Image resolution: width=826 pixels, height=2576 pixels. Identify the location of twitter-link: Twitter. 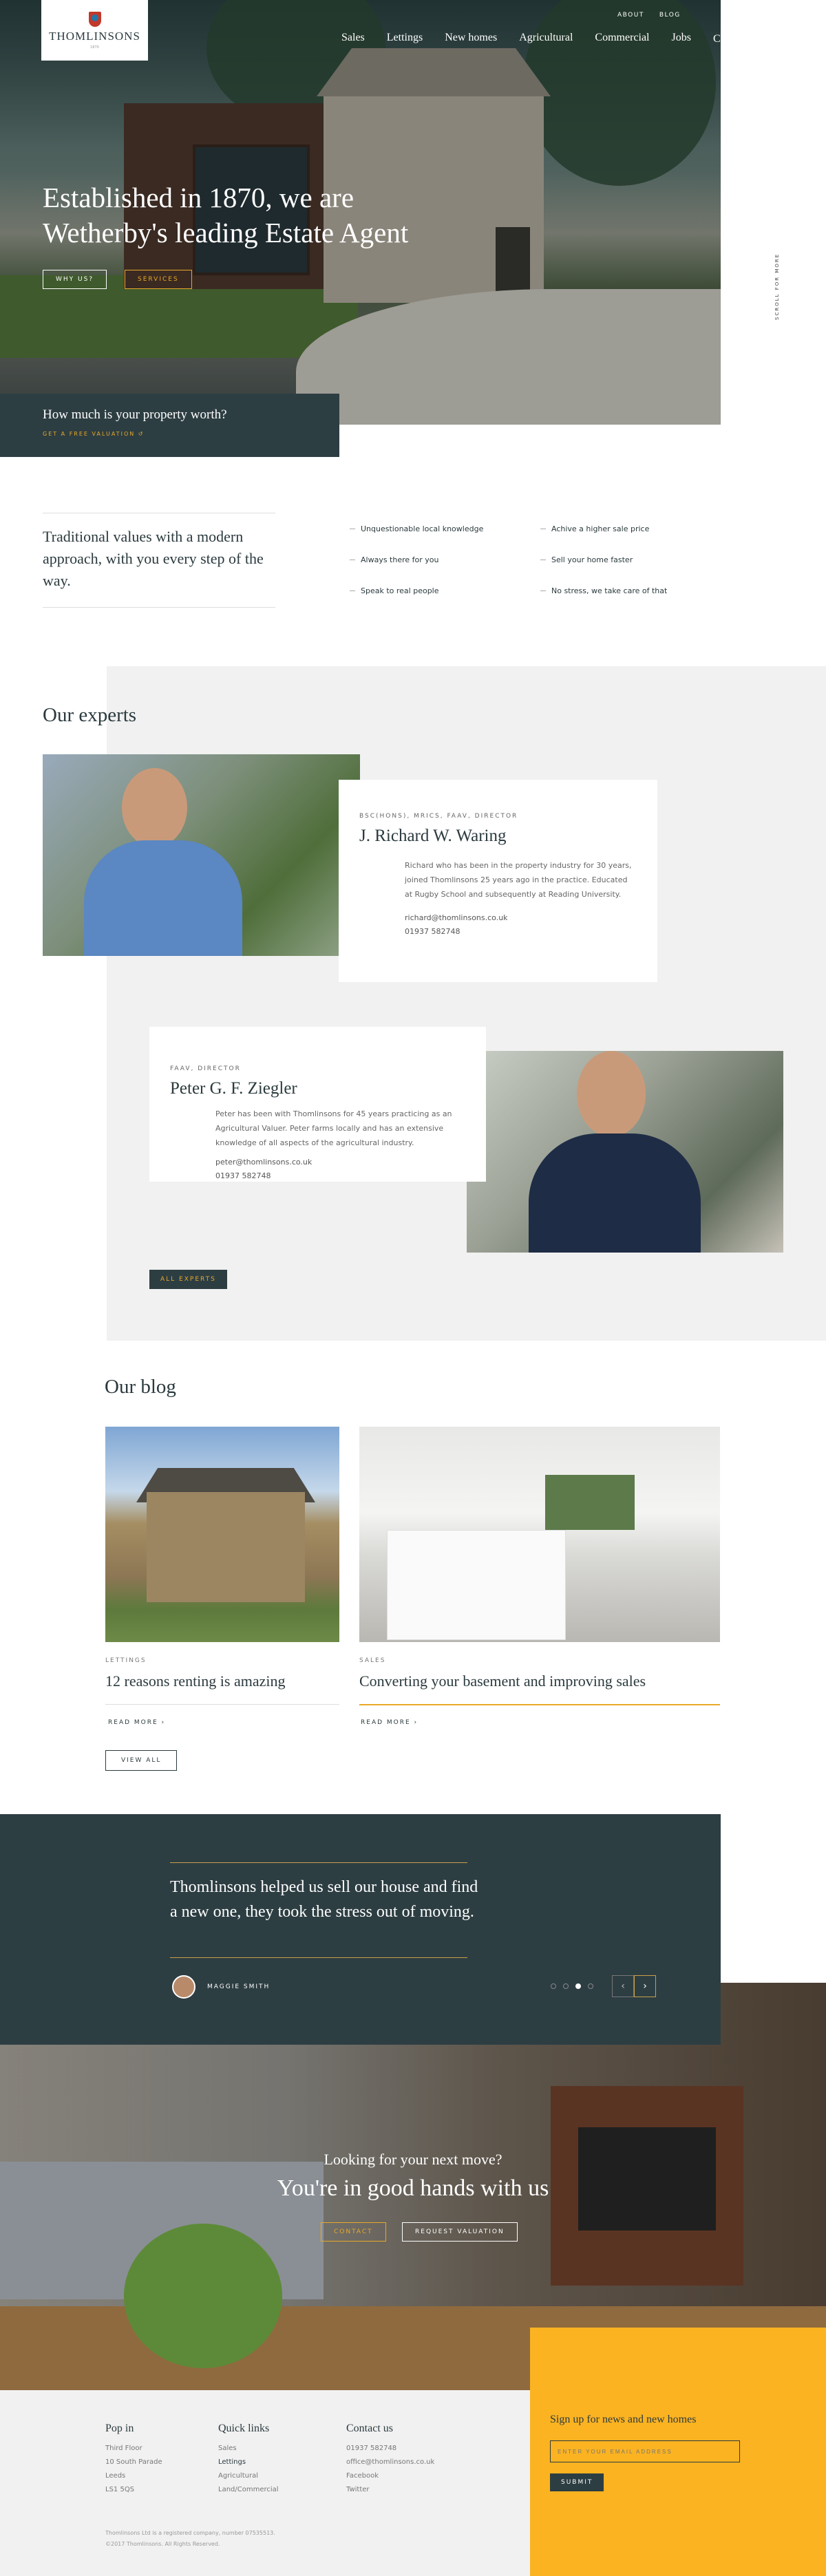
(390, 2490).